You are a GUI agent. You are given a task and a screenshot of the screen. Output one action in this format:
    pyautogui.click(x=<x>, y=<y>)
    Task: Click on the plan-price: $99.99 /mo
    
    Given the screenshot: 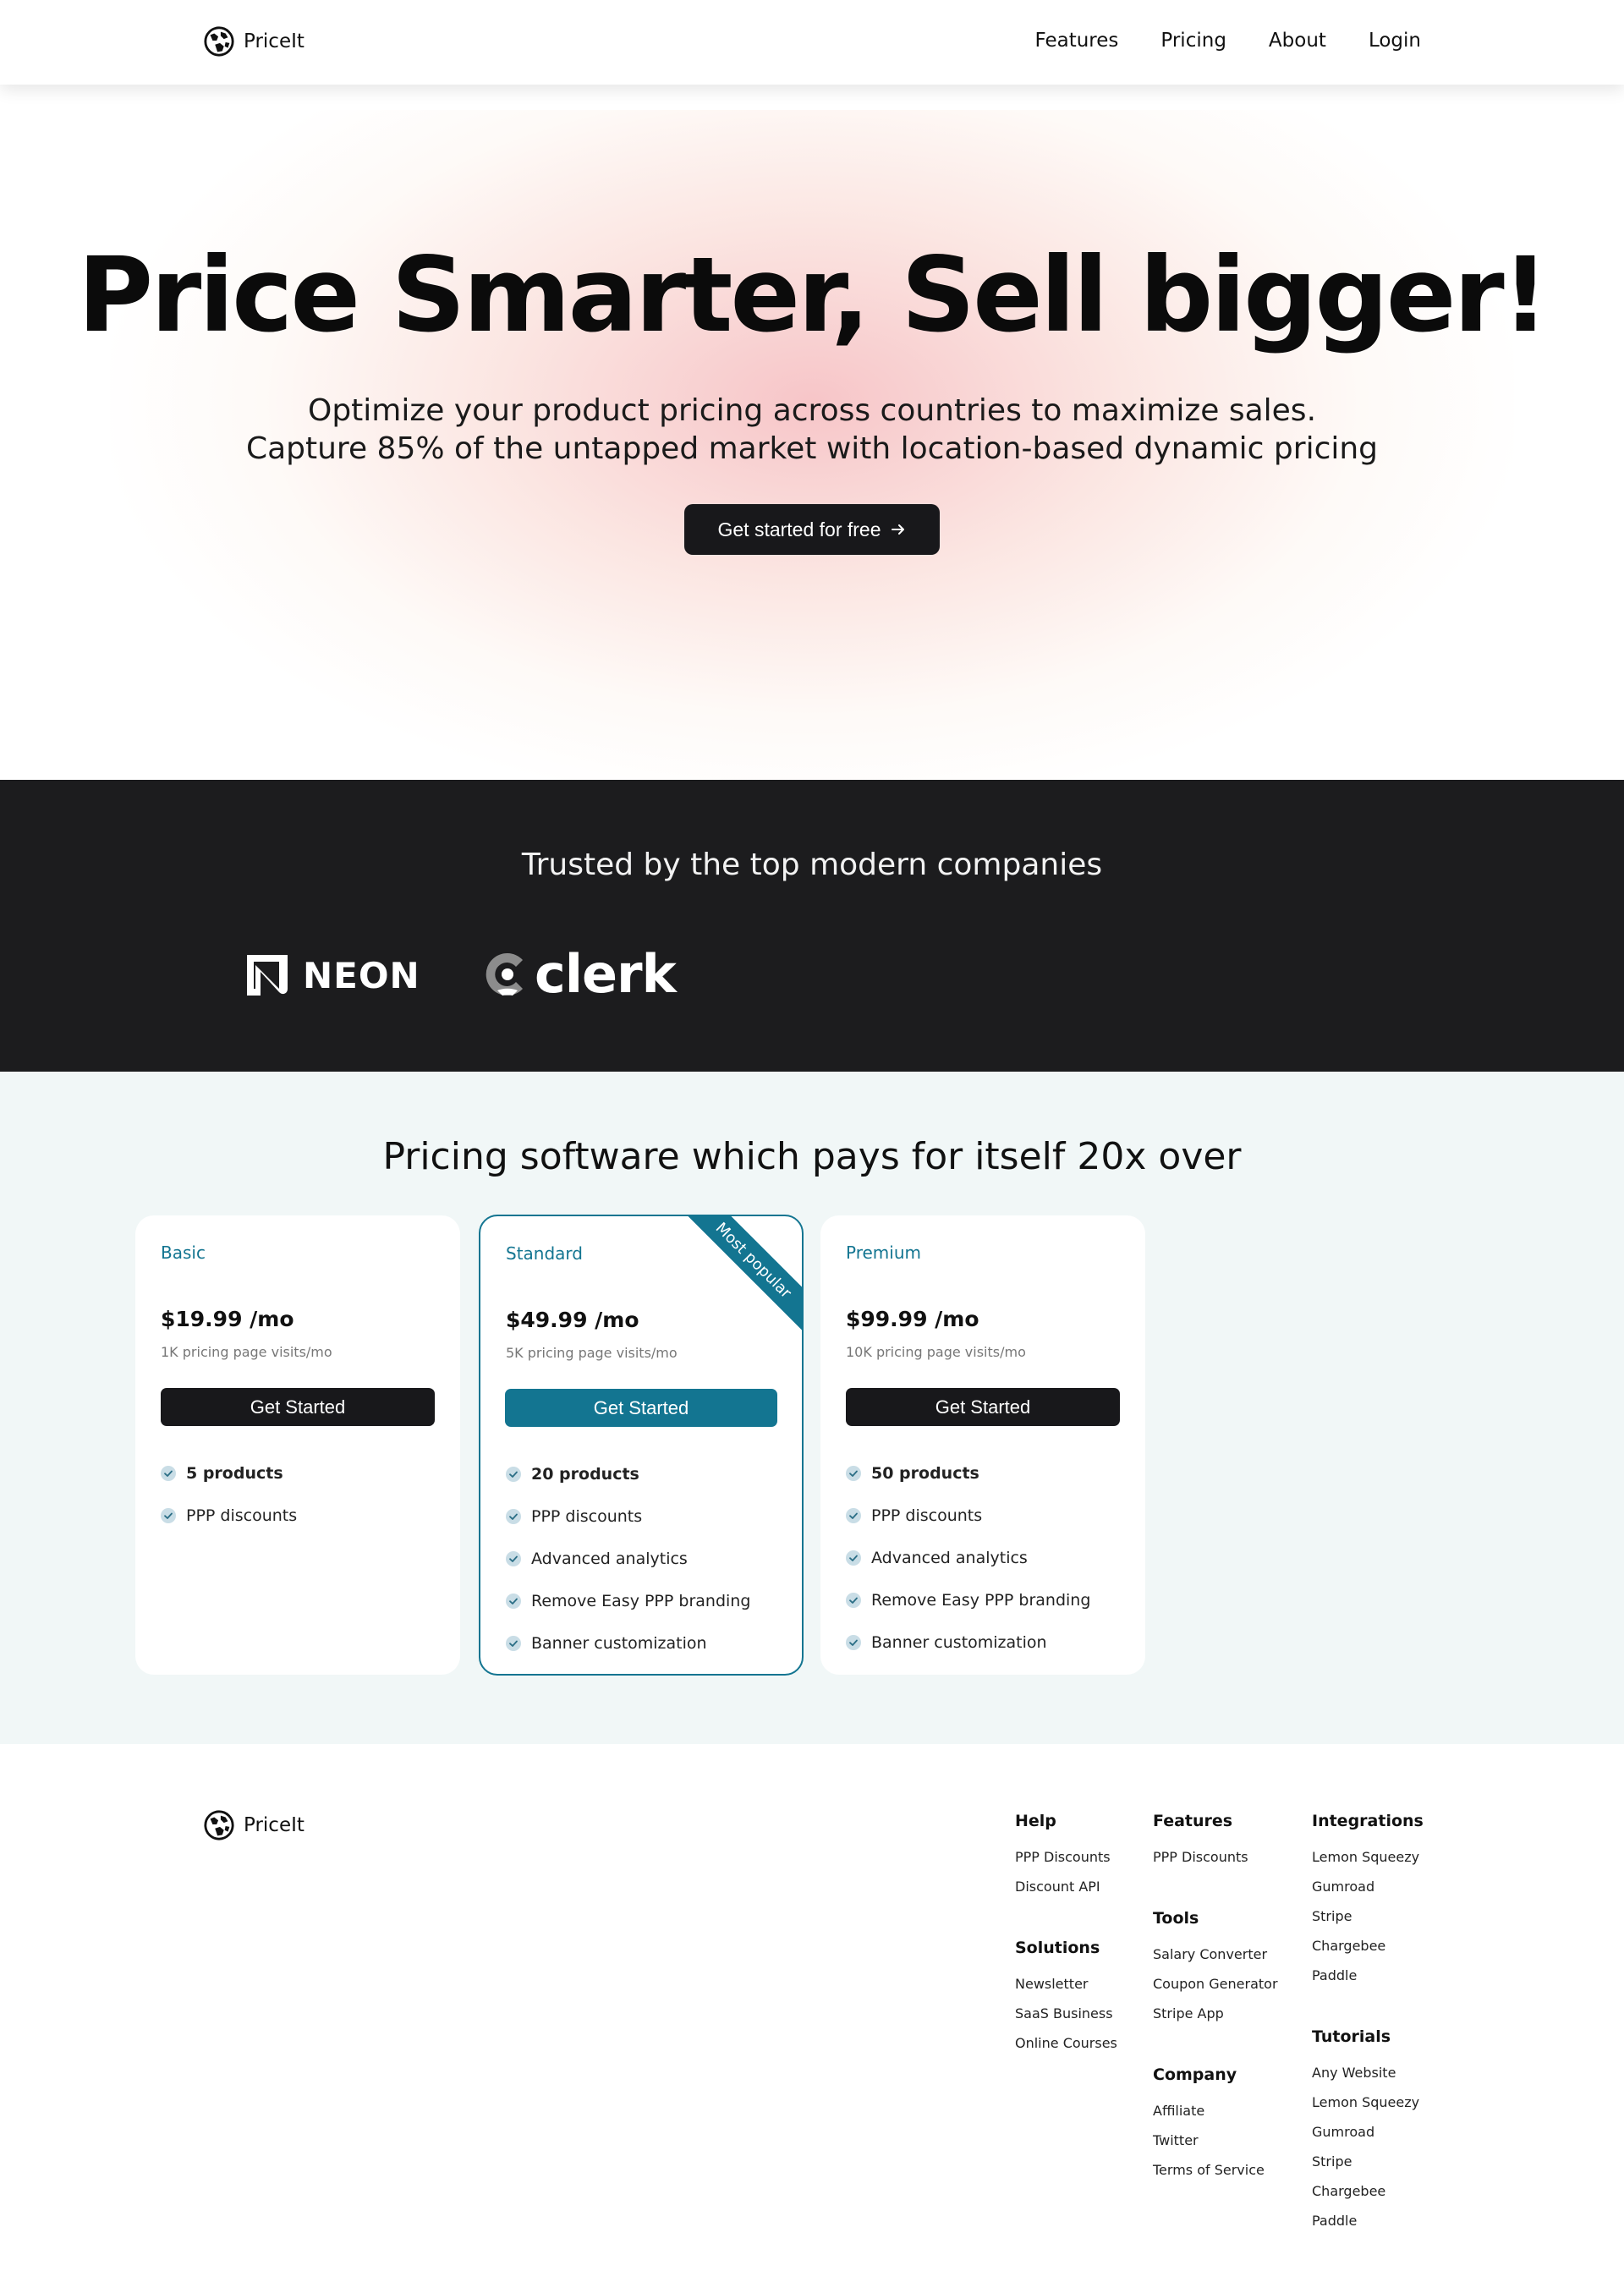 What is the action you would take?
    pyautogui.click(x=913, y=1319)
    